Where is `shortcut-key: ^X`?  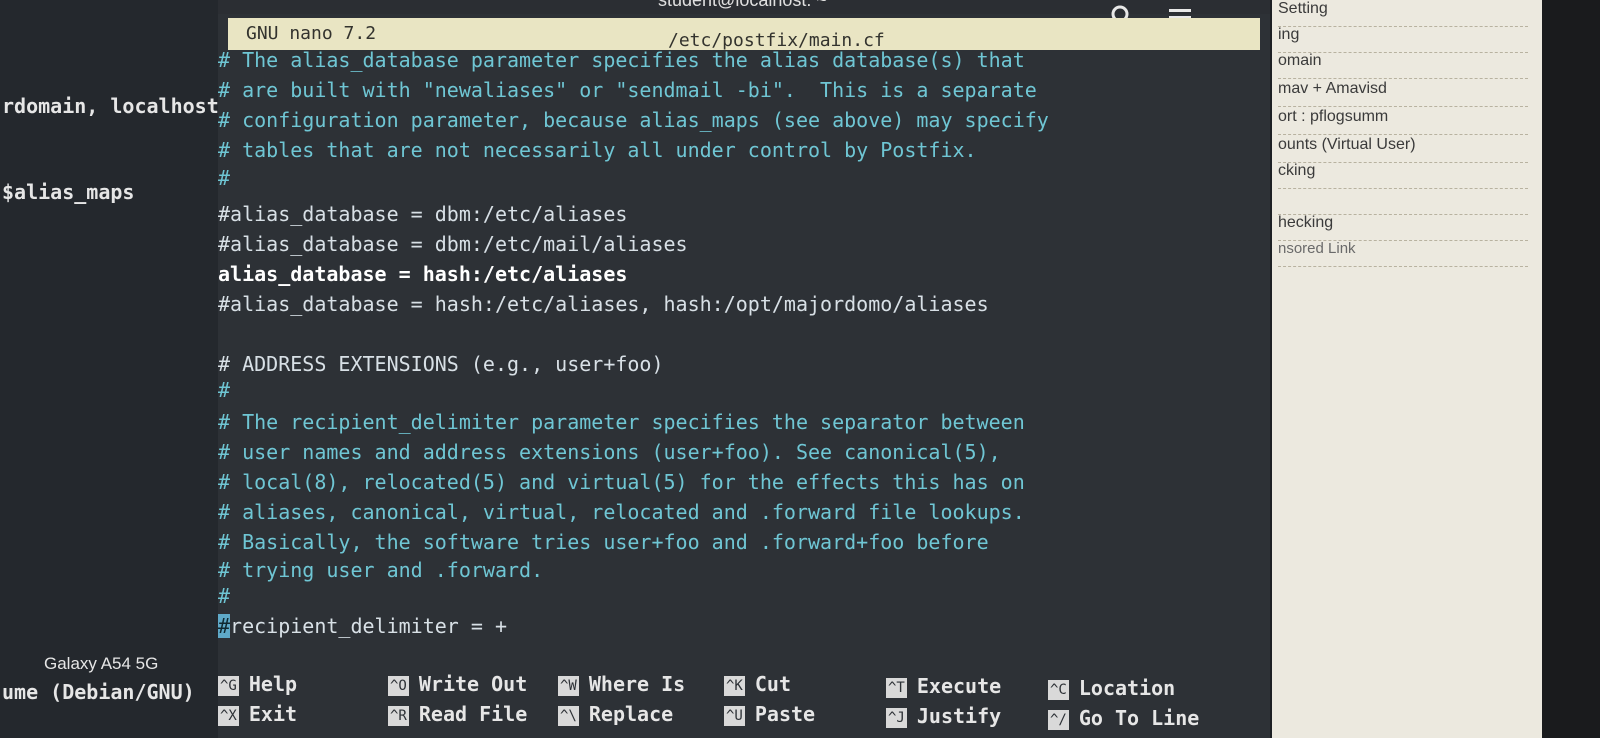
shortcut-key: ^X is located at coordinates (228, 715).